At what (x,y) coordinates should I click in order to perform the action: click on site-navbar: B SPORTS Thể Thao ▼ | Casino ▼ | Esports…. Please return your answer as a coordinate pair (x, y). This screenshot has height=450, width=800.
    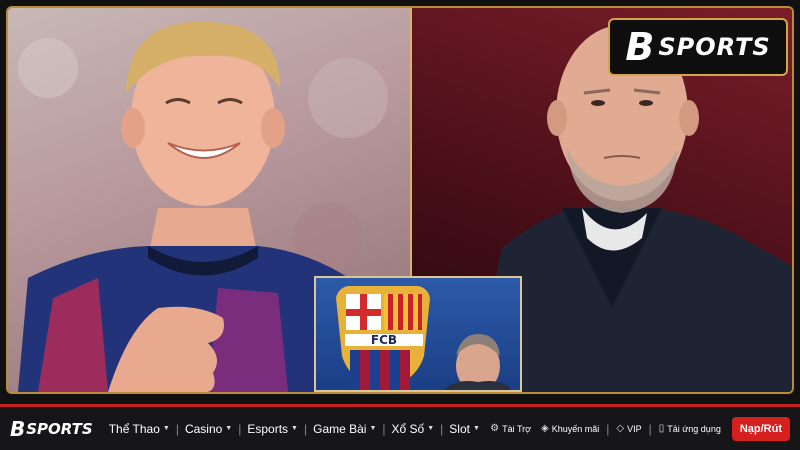
    Looking at the image, I should click on (400, 427).